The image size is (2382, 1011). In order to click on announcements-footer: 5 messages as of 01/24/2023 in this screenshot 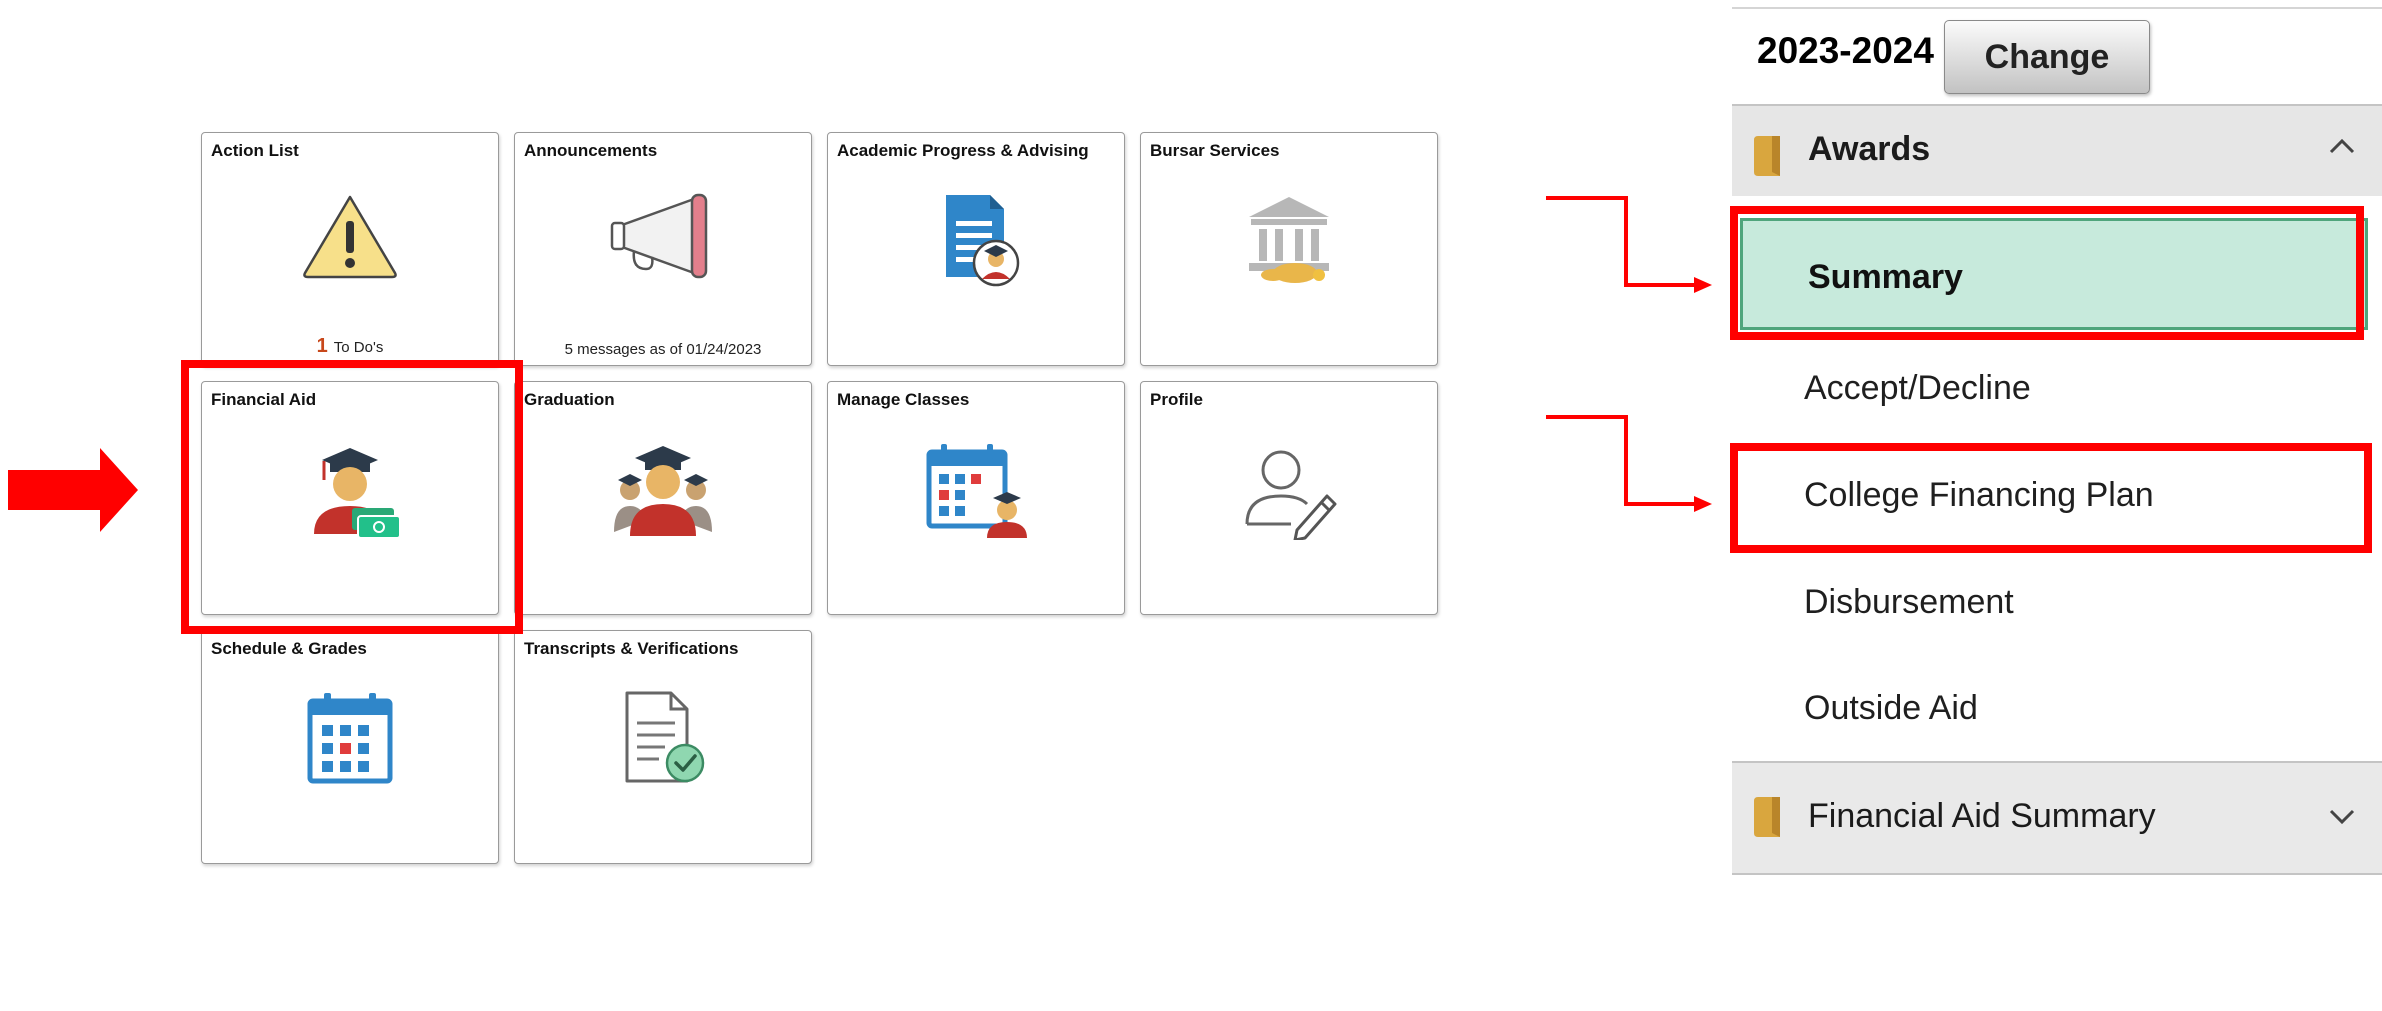, I will do `click(663, 349)`.